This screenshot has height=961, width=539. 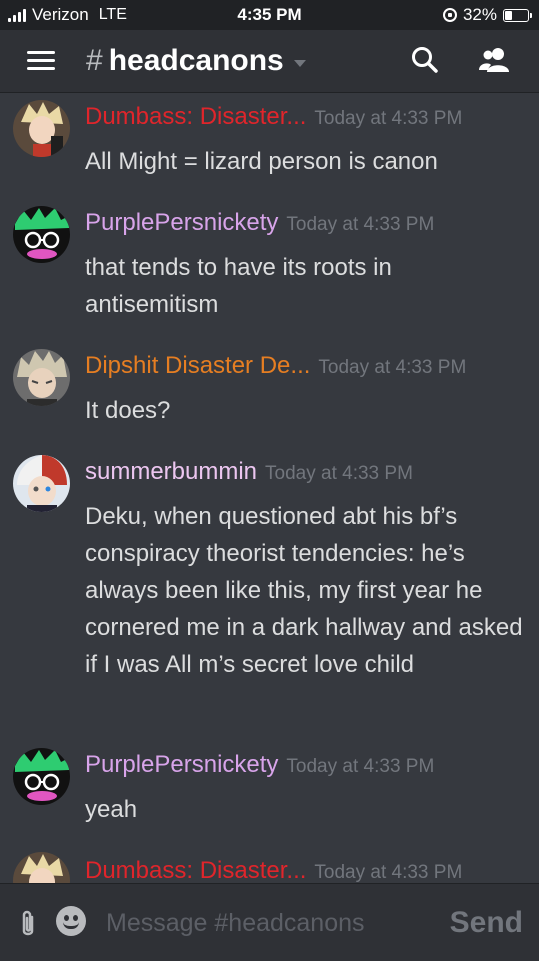 I want to click on channel-name: headcanons, so click(x=196, y=60).